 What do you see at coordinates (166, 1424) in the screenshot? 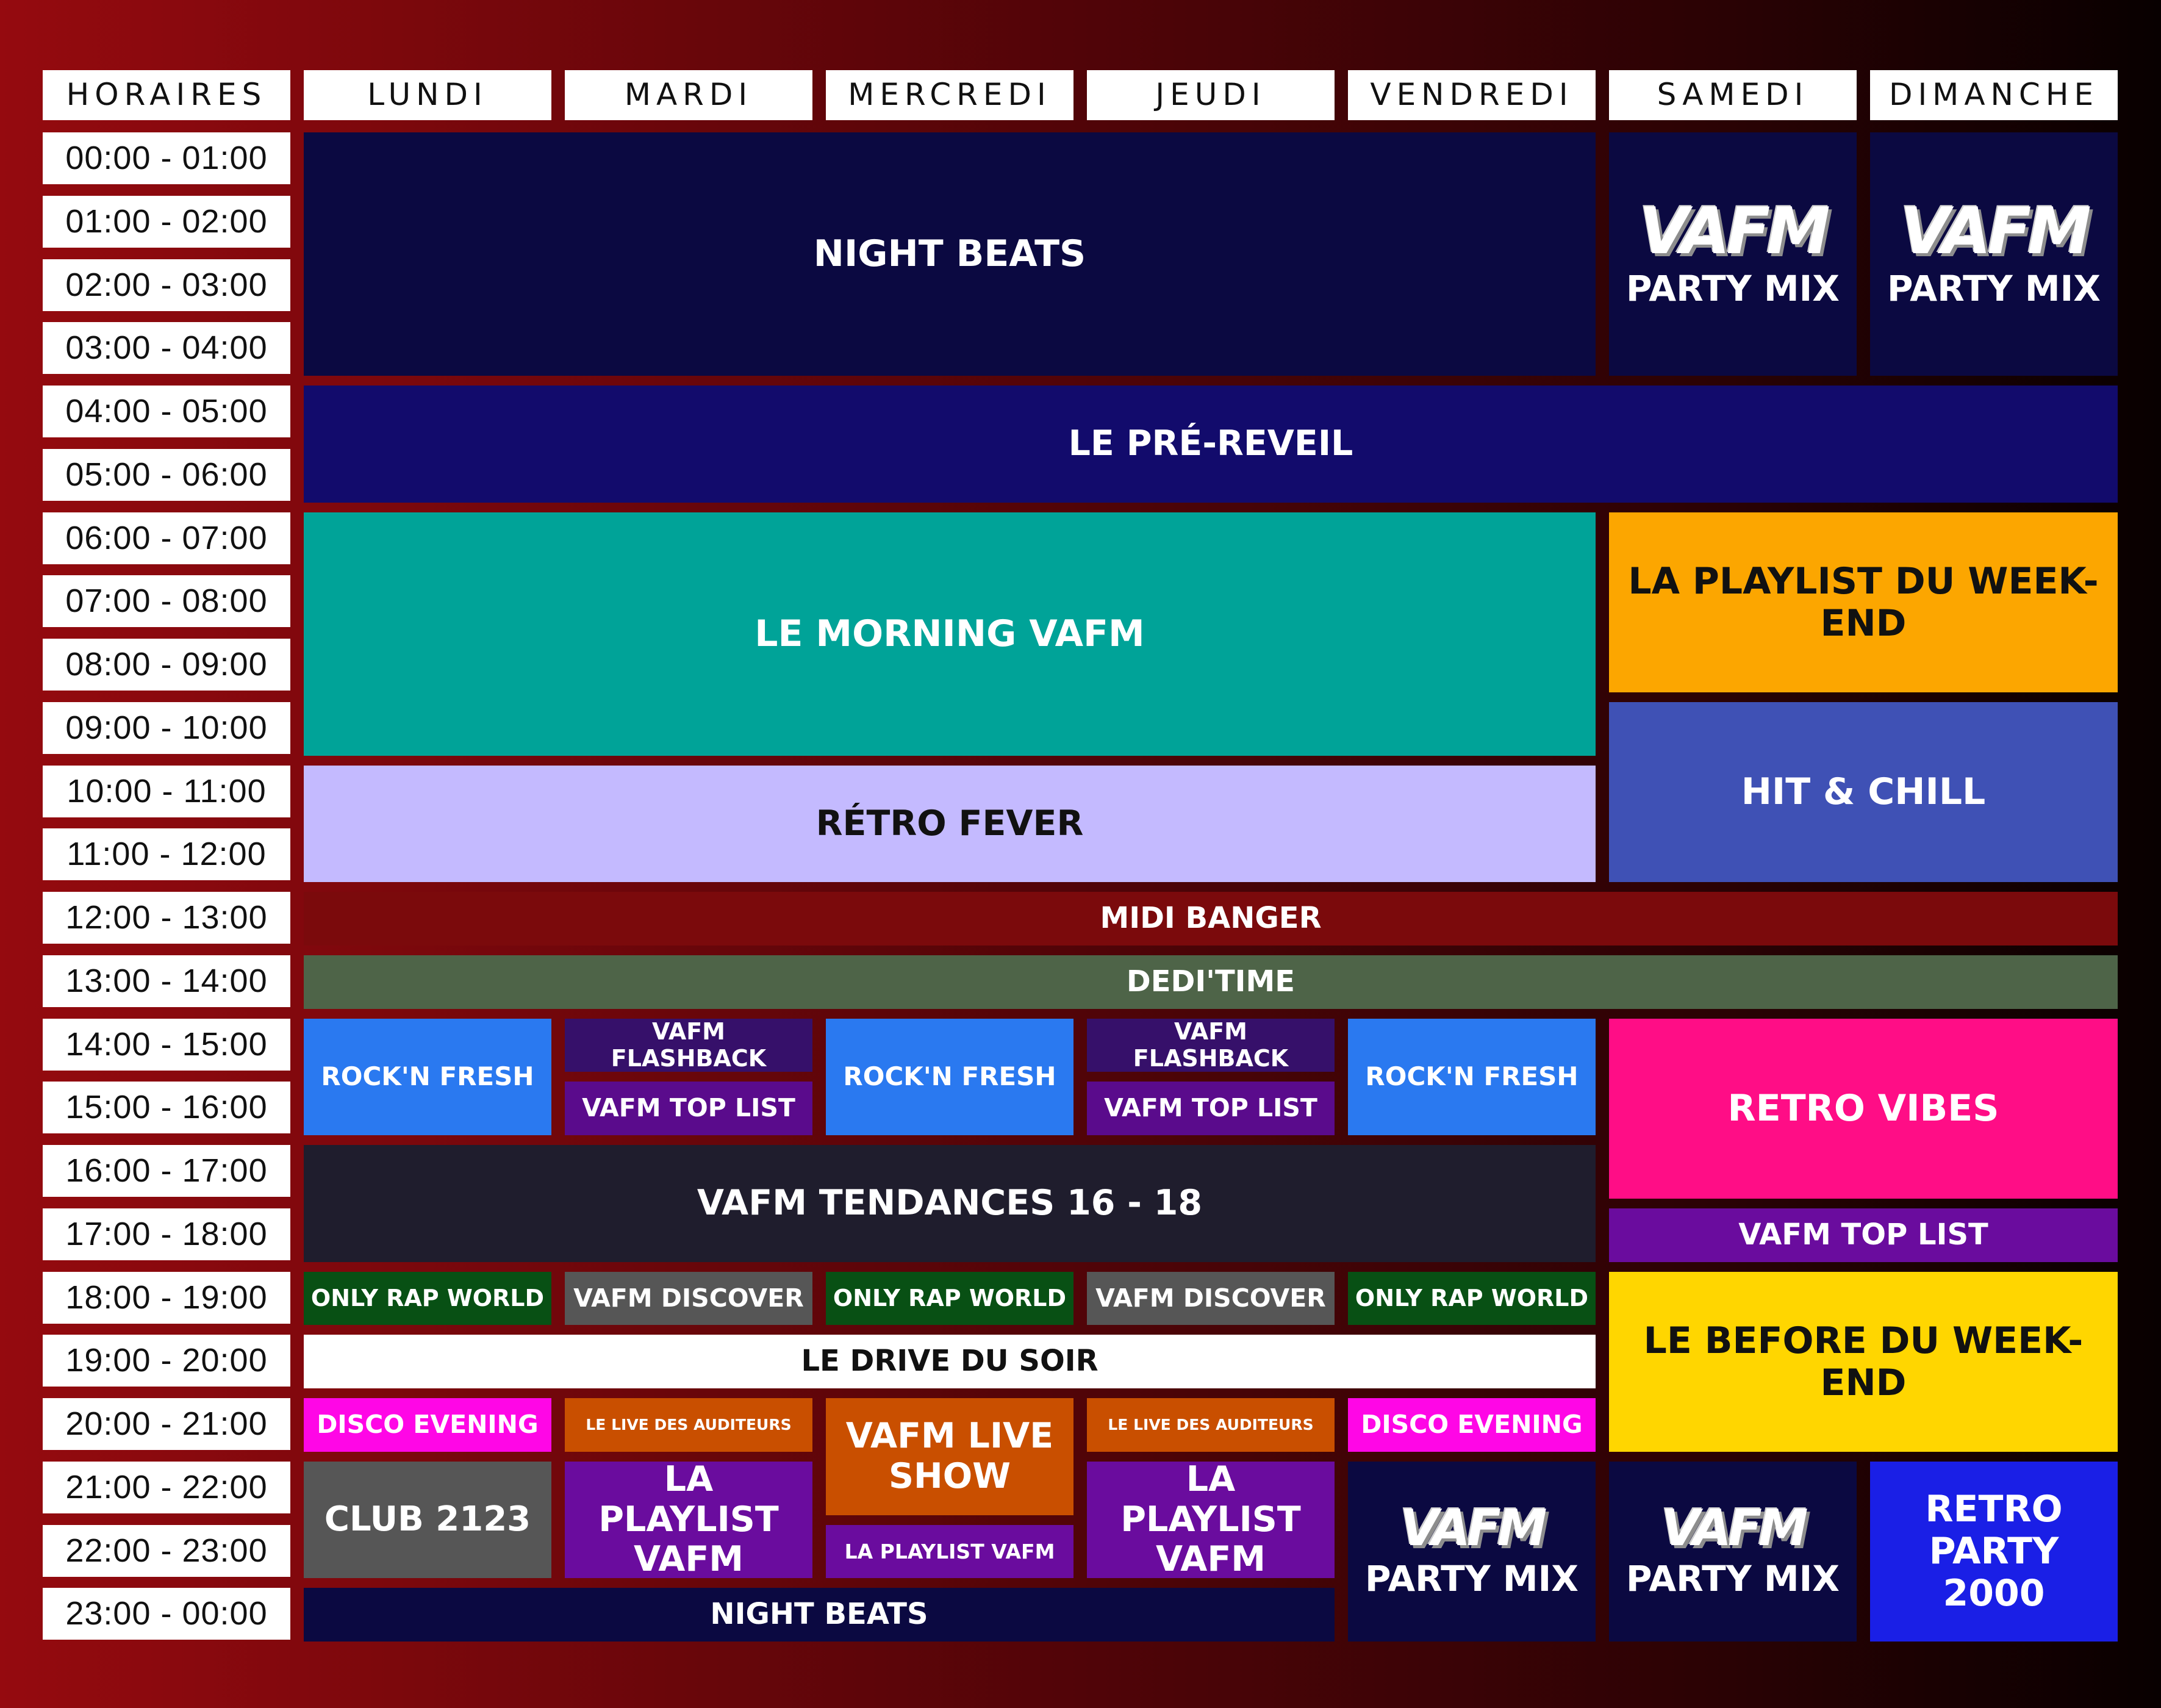
I see `time-slot: 20:00 - 21:00` at bounding box center [166, 1424].